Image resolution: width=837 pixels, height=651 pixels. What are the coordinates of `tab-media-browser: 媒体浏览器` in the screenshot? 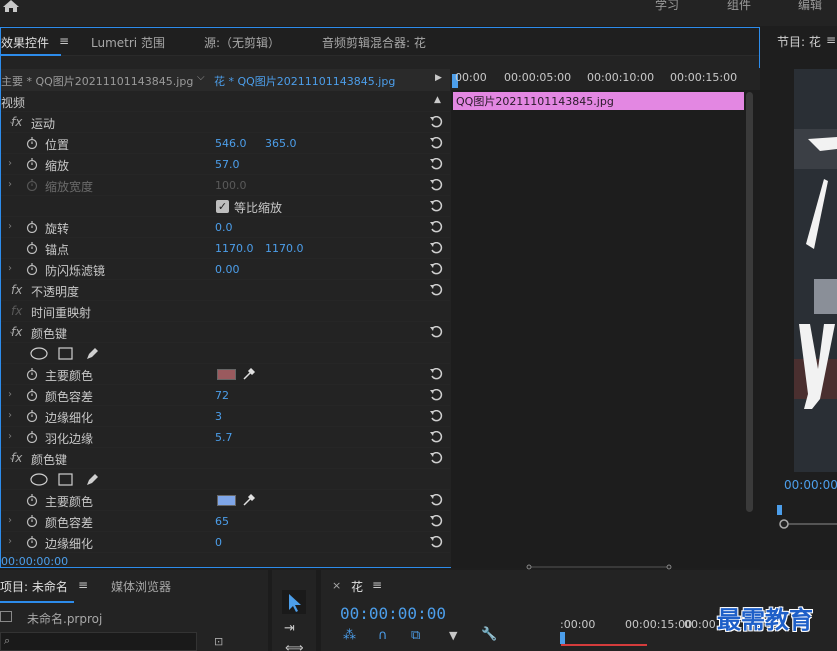 It's located at (141, 586).